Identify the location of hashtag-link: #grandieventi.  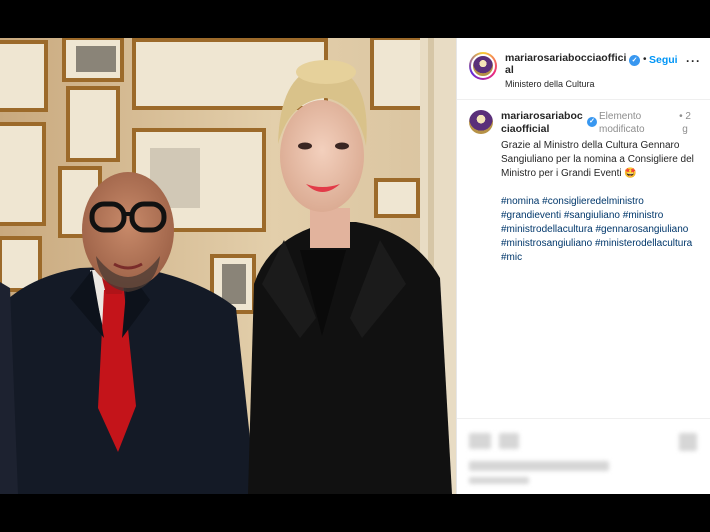
(531, 215).